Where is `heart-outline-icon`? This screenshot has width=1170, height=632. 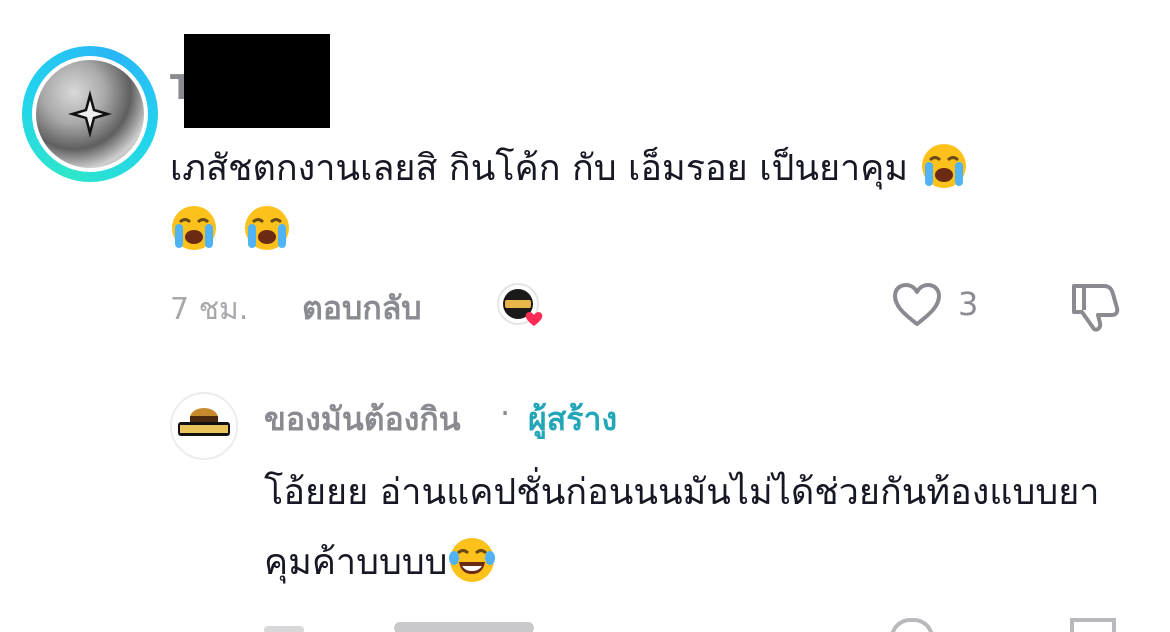 heart-outline-icon is located at coordinates (917, 304).